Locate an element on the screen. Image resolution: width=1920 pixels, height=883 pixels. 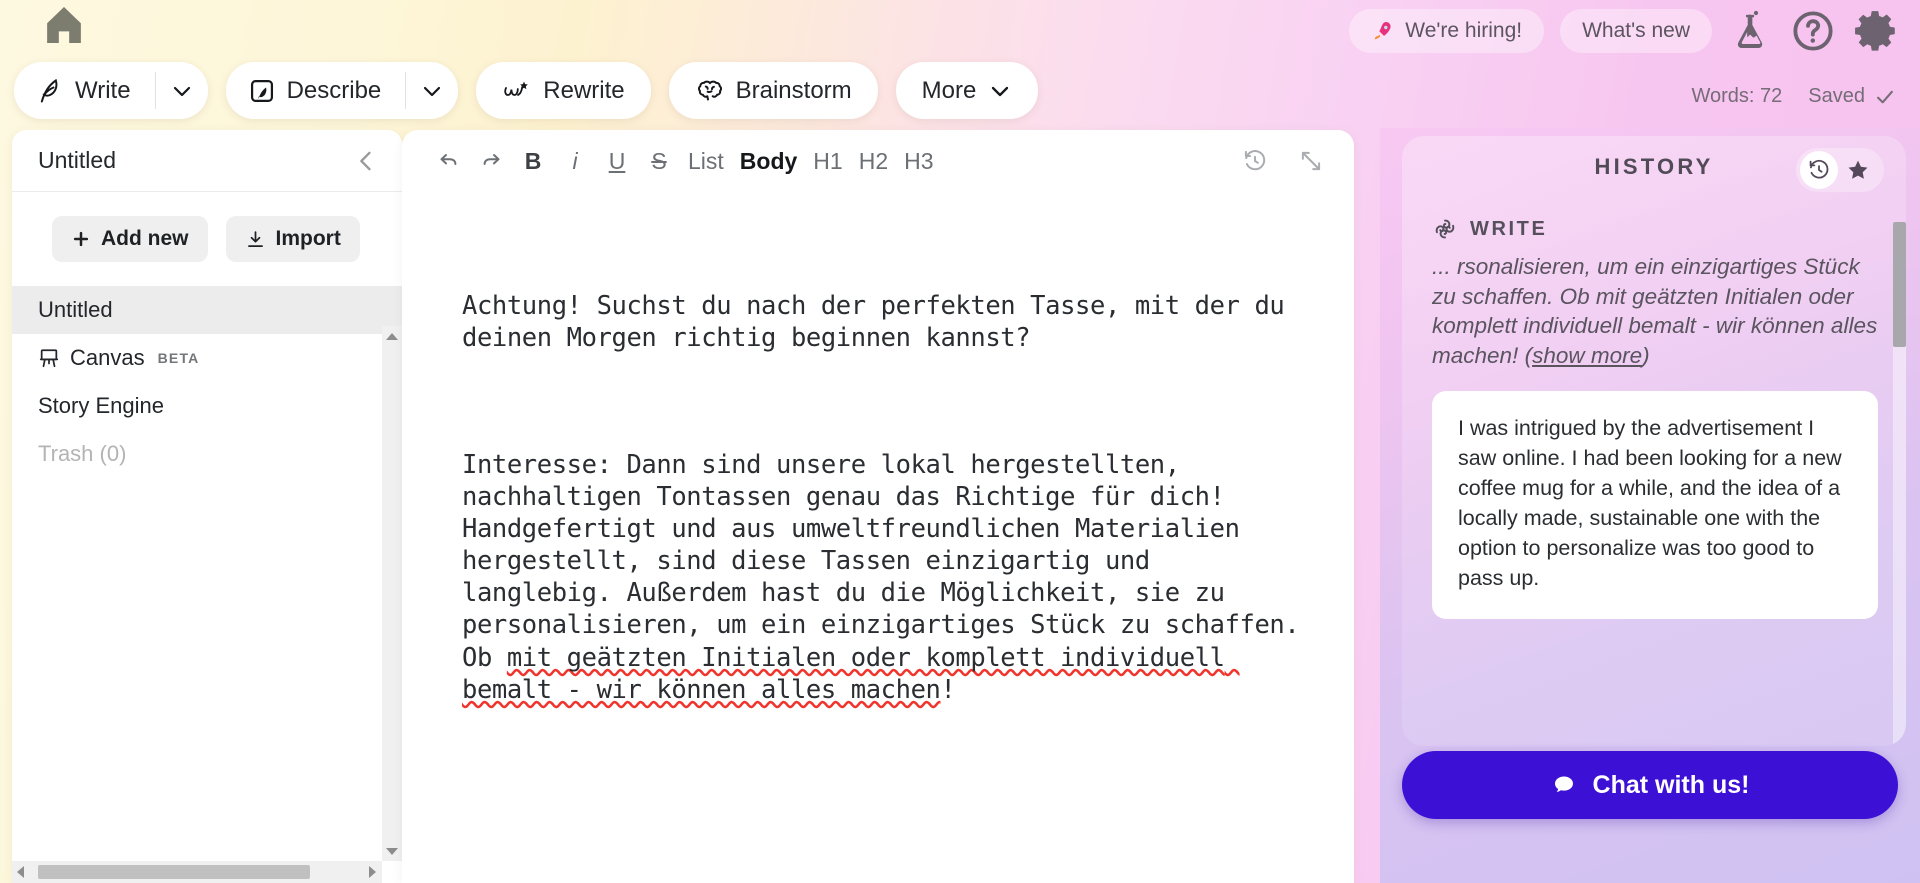
redo-arrow-icon is located at coordinates (491, 159).